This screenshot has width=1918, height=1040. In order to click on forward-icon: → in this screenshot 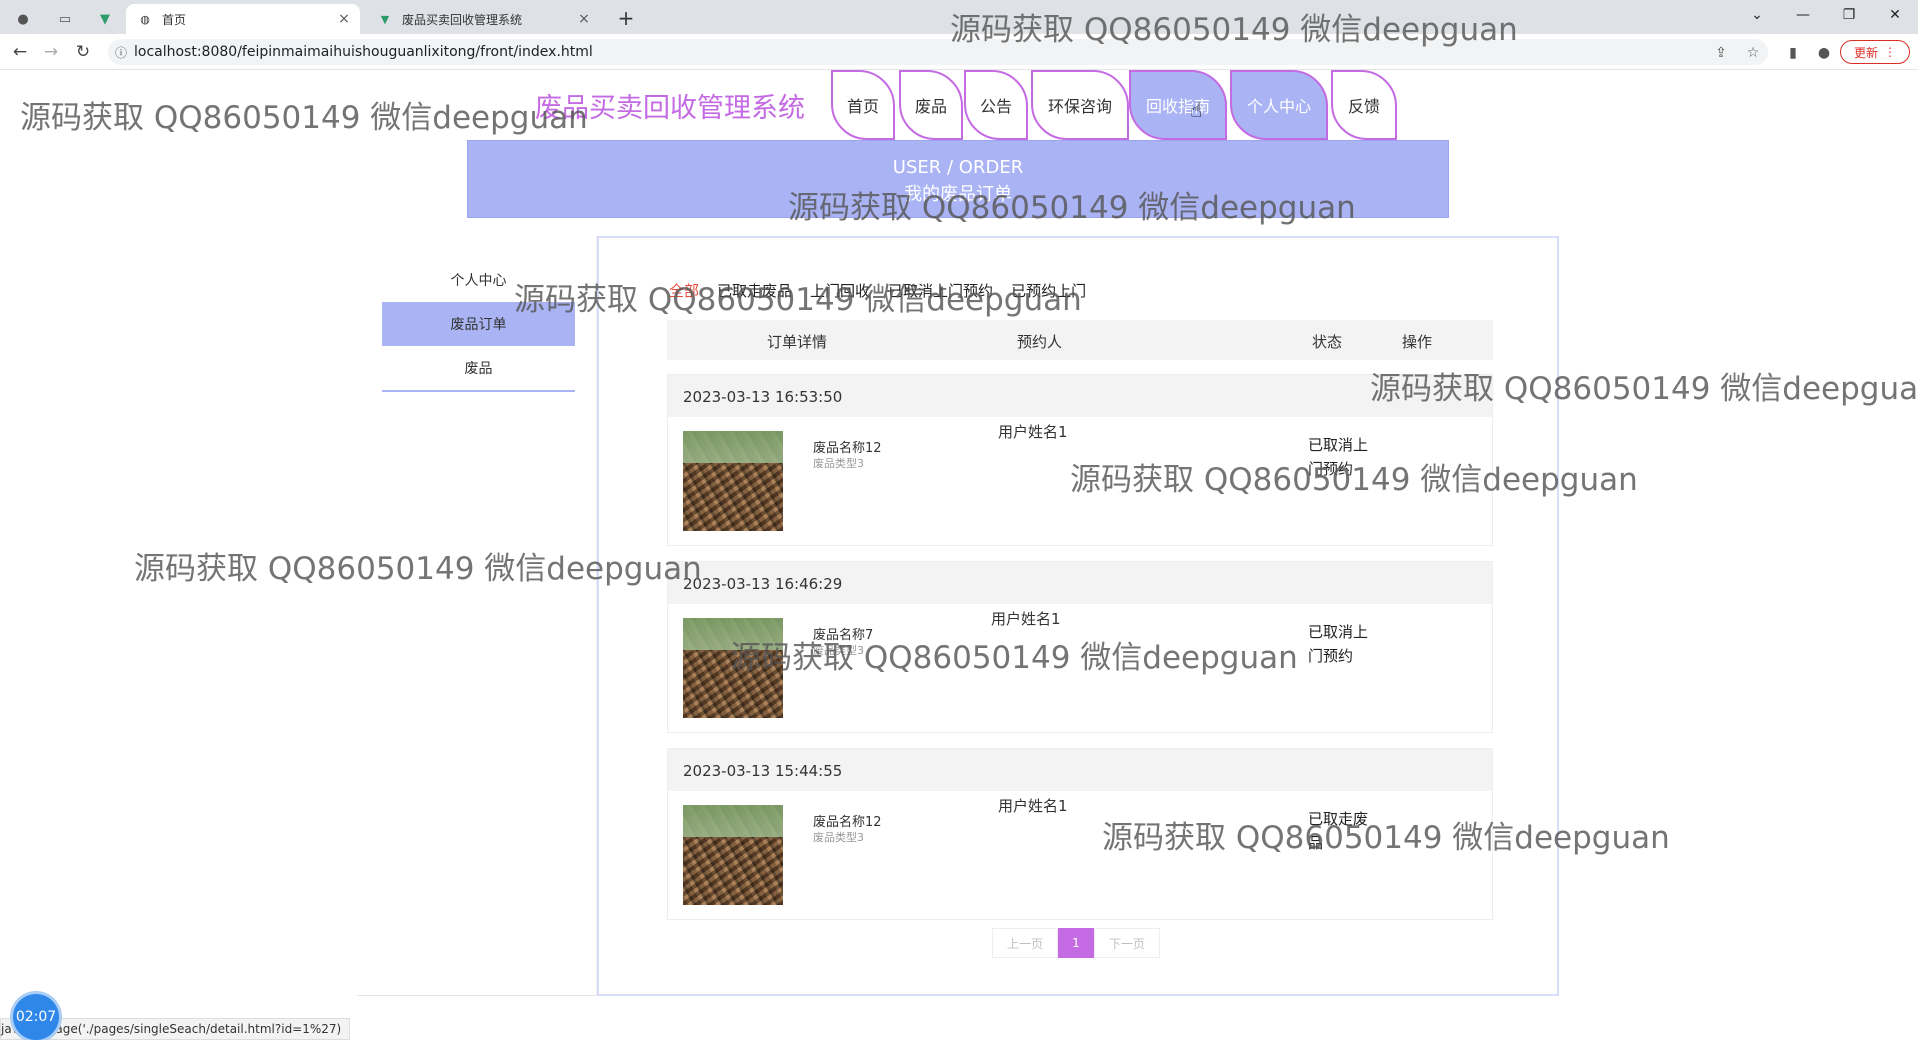, I will do `click(51, 52)`.